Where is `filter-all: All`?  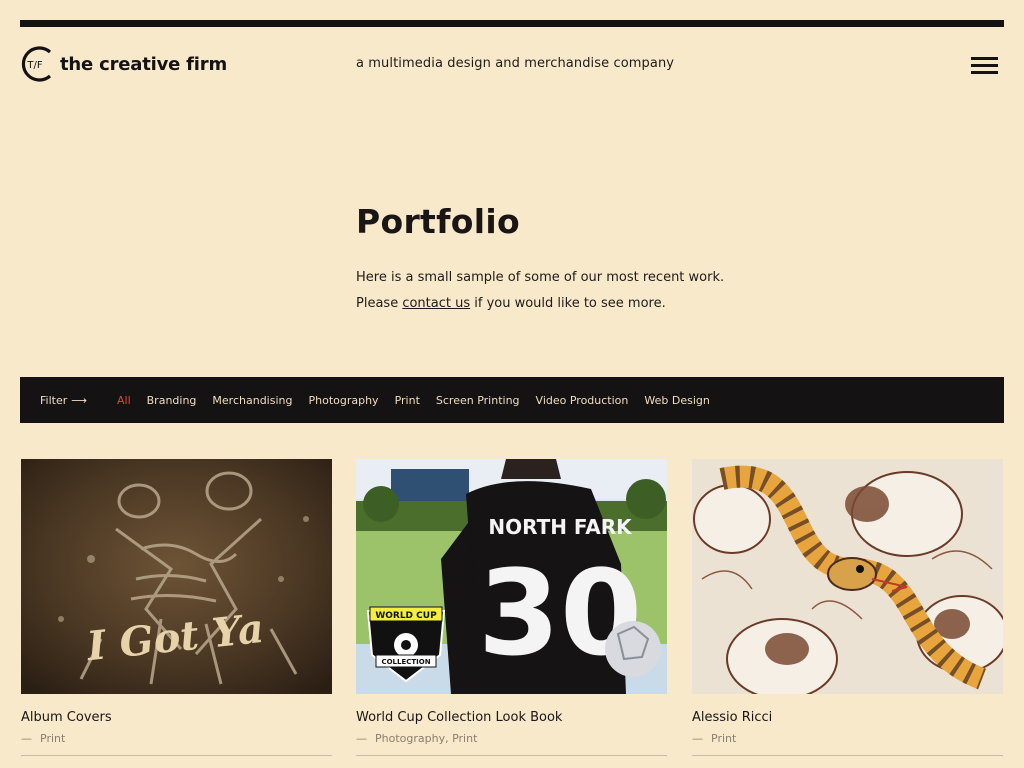 filter-all: All is located at coordinates (124, 400).